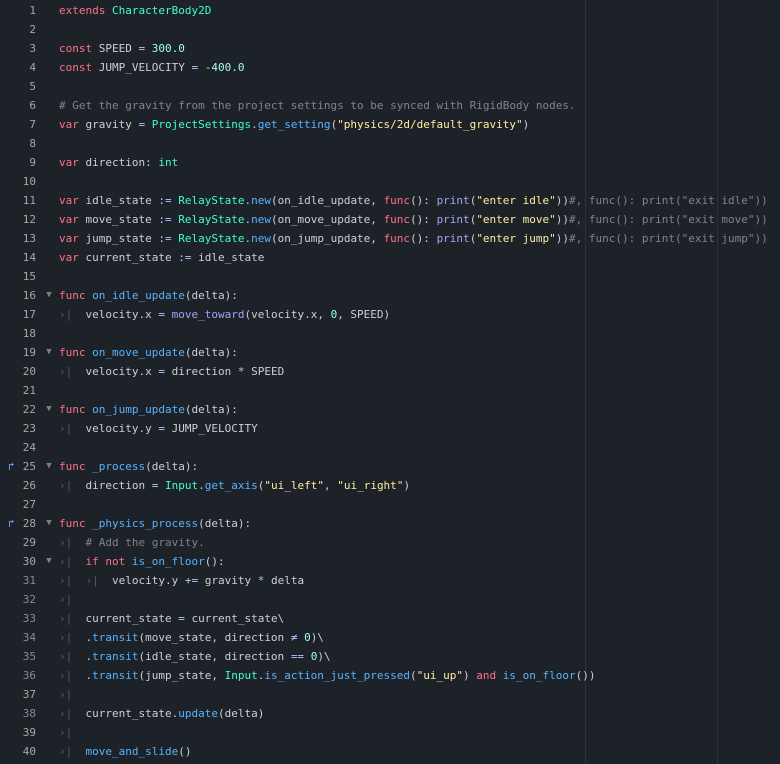 The width and height of the screenshot is (780, 764). I want to click on line-number: 4, so click(18, 67).